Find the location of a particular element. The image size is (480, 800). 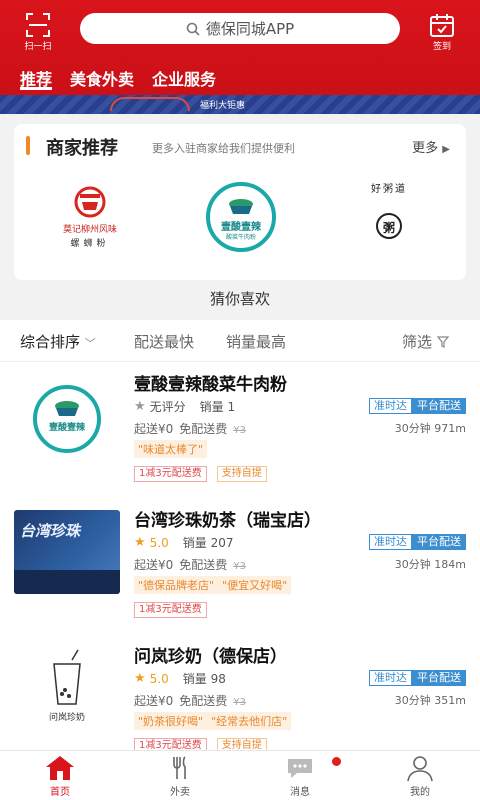

scan-button: 扫一扫 is located at coordinates (38, 34).